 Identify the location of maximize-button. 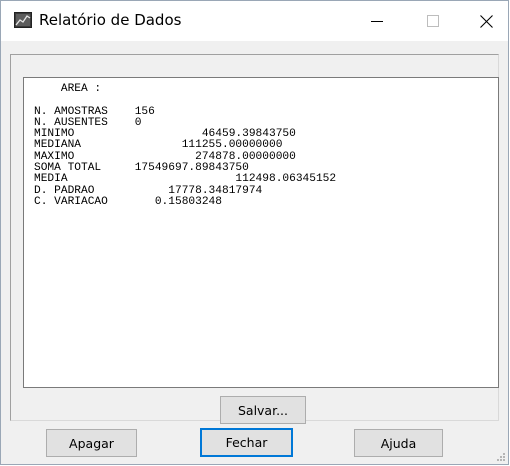
(433, 21).